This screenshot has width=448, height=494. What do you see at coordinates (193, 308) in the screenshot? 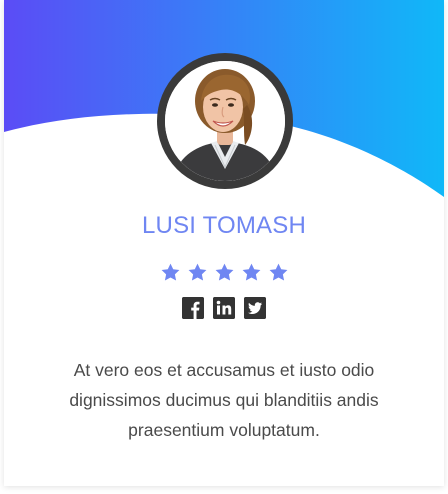
I see `facebook-icon` at bounding box center [193, 308].